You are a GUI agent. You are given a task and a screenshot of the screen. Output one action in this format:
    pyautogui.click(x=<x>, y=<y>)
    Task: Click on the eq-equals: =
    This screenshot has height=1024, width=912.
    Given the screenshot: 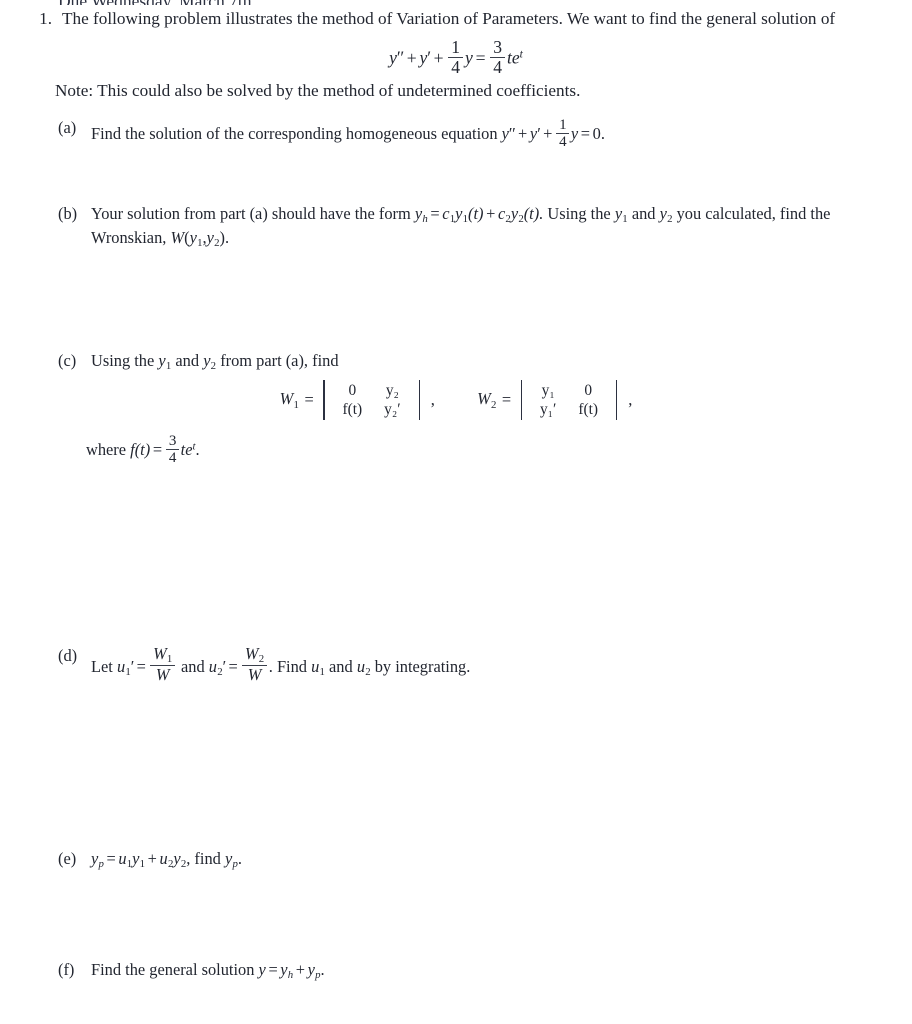 What is the action you would take?
    pyautogui.click(x=480, y=57)
    